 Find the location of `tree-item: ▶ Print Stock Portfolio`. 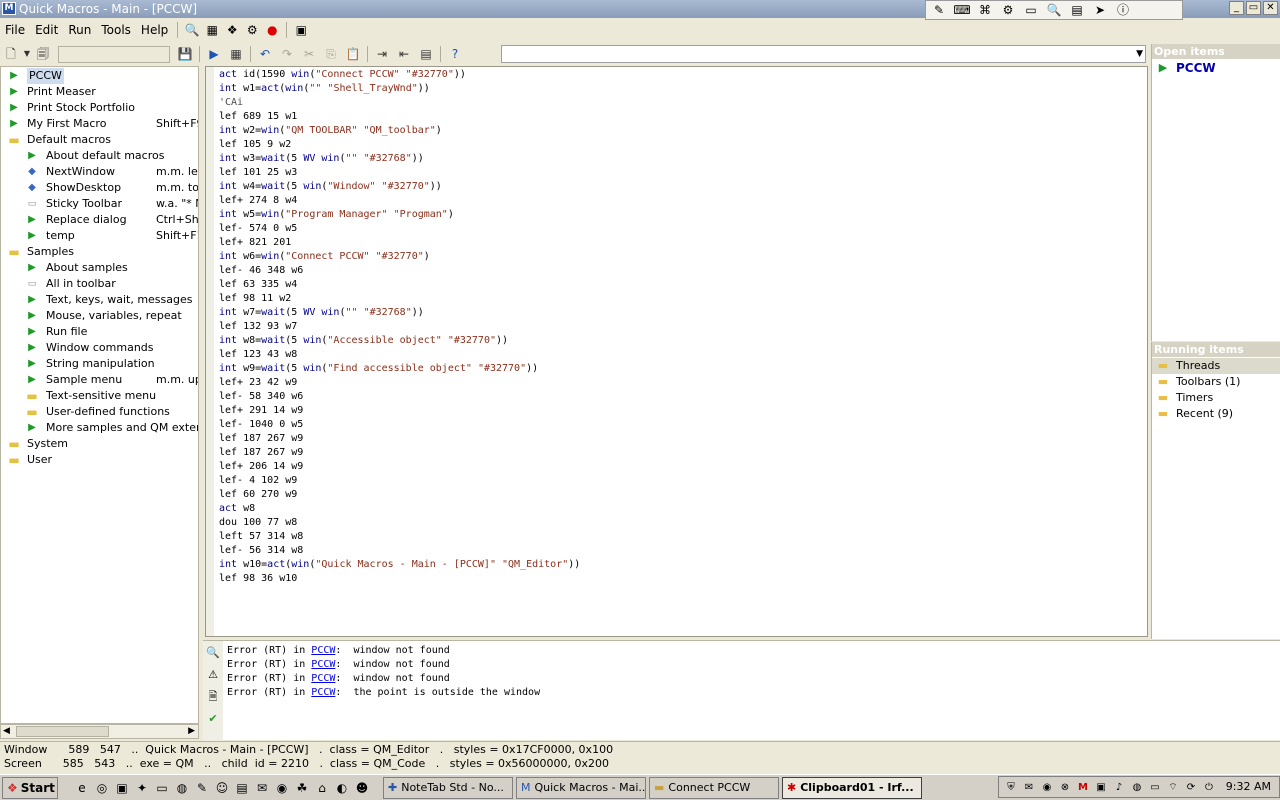

tree-item: ▶ Print Stock Portfolio is located at coordinates (99, 108).